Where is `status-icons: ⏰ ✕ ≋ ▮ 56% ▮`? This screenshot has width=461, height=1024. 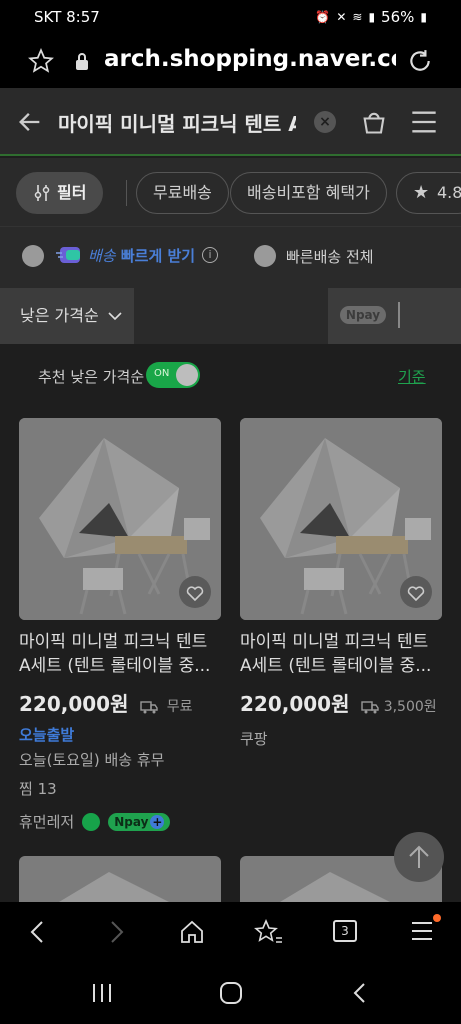
status-icons: ⏰ ✕ ≋ ▮ 56% ▮ is located at coordinates (371, 17).